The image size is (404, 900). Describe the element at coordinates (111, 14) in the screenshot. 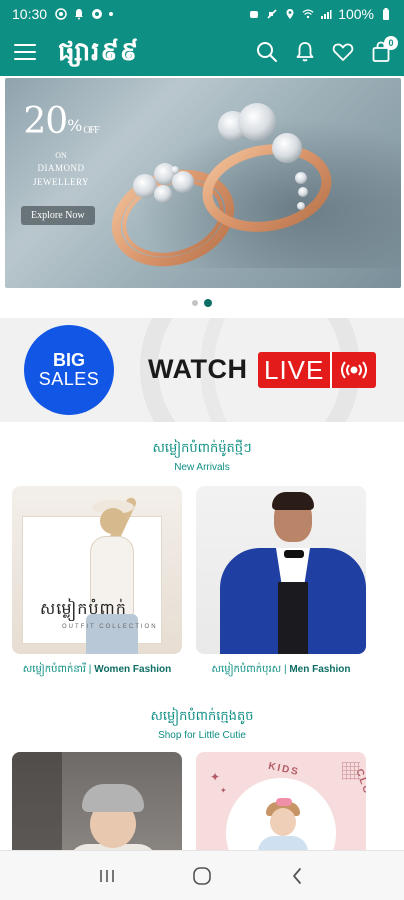

I see `more-notifications-dot` at that location.